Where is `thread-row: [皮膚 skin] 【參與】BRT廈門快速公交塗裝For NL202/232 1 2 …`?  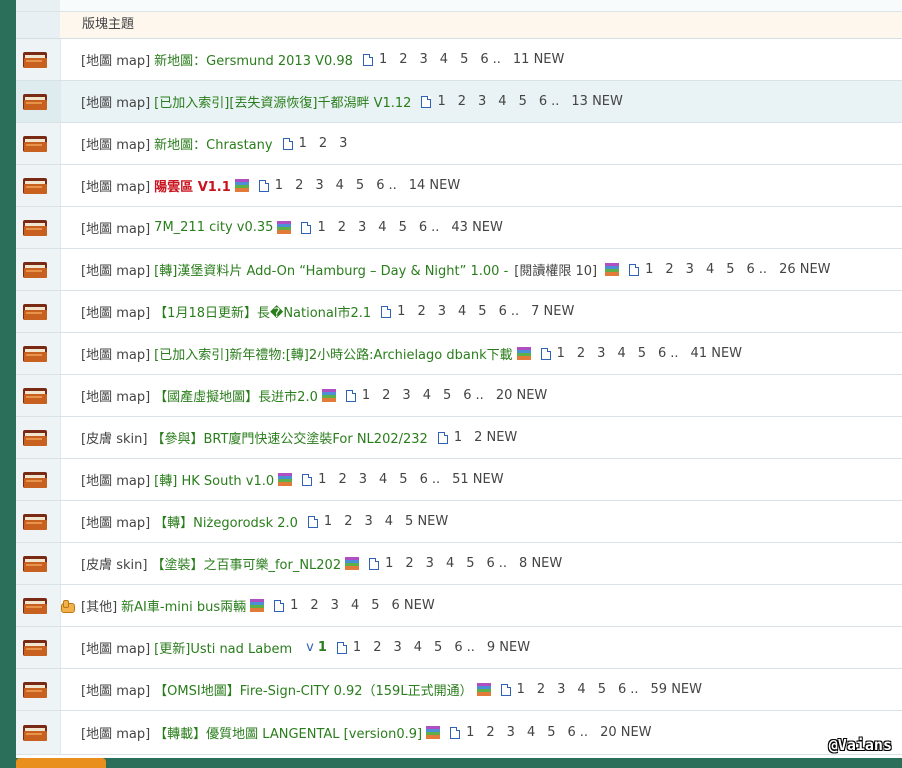
thread-row: [皮膚 skin] 【參與】BRT廈門快速公交塗裝For NL202/232 1 2 … is located at coordinates (459, 438).